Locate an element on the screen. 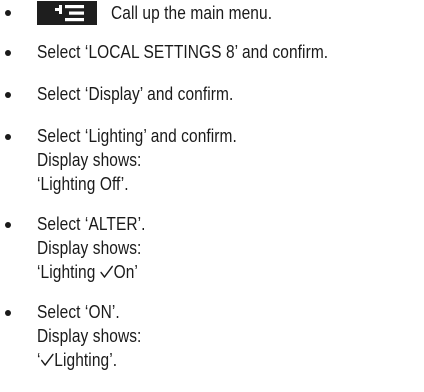  step-text: Select ‘ALTER’. is located at coordinates (91, 224).